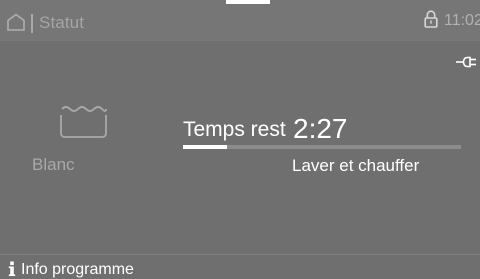 The height and width of the screenshot is (279, 480). I want to click on status-divider, so click(32, 23).